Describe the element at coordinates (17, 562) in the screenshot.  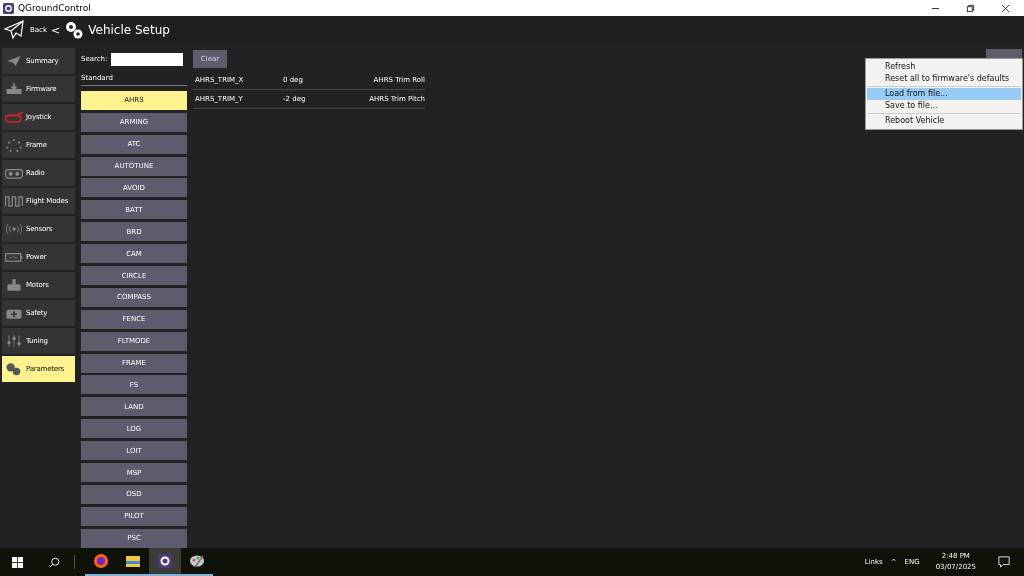
I see `windows-start-icon` at that location.